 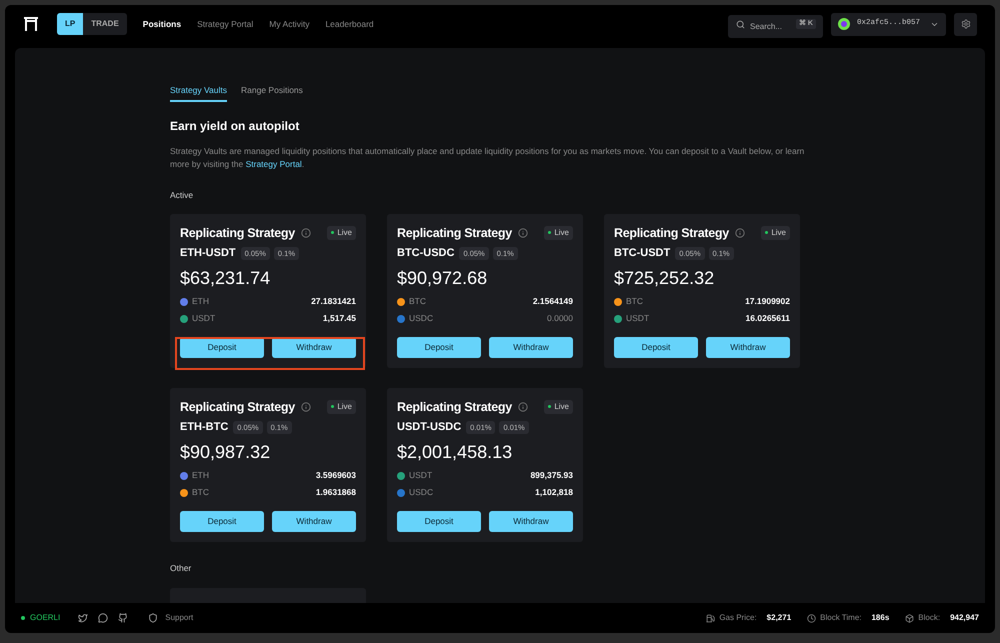 What do you see at coordinates (199, 93) in the screenshot?
I see `section-tab: Strategy Vaults` at bounding box center [199, 93].